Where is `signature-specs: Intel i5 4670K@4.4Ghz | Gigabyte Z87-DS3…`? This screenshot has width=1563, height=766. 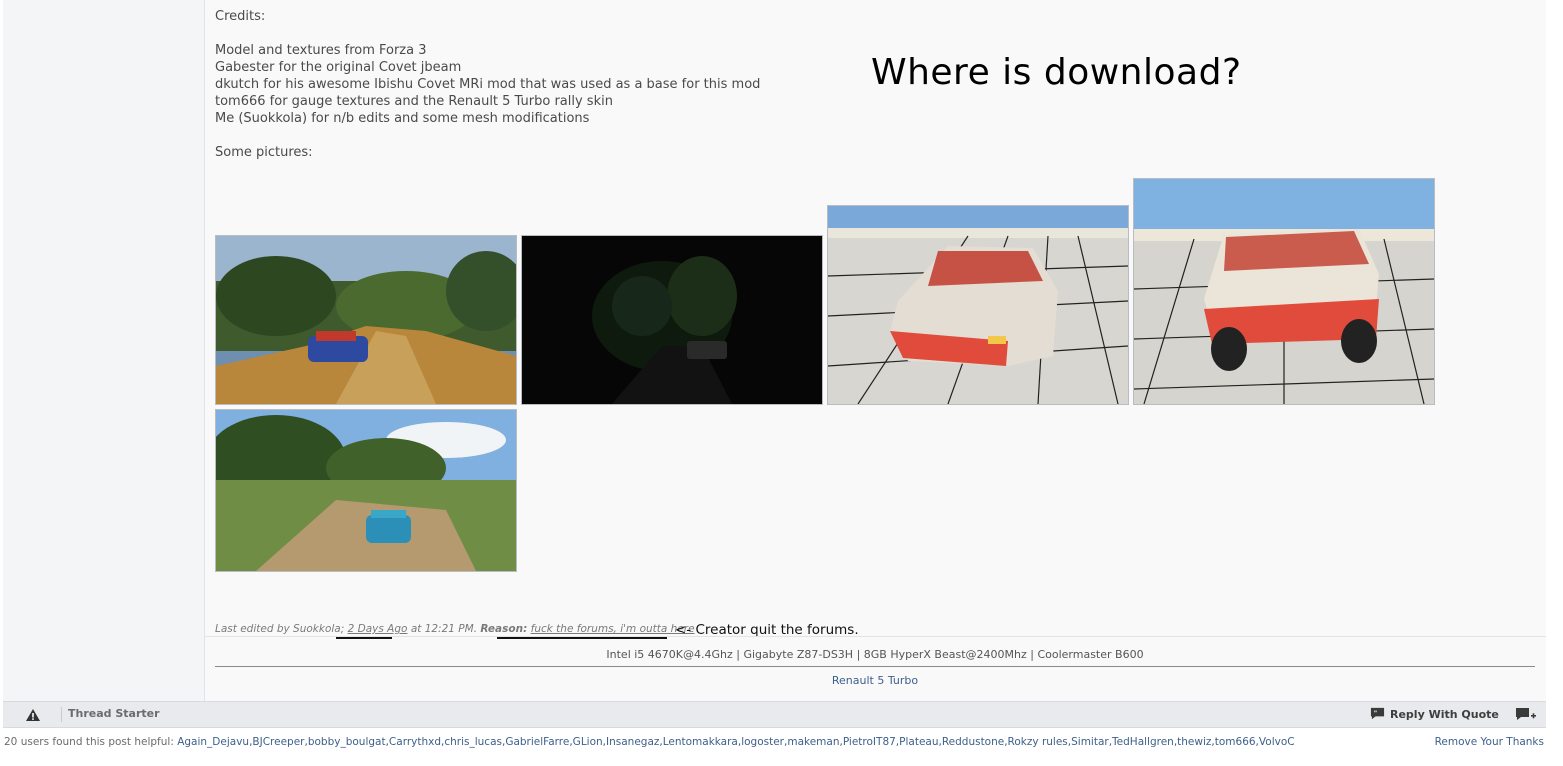
signature-specs: Intel i5 4670K@4.4Ghz | Gigabyte Z87-DS3… is located at coordinates (875, 654).